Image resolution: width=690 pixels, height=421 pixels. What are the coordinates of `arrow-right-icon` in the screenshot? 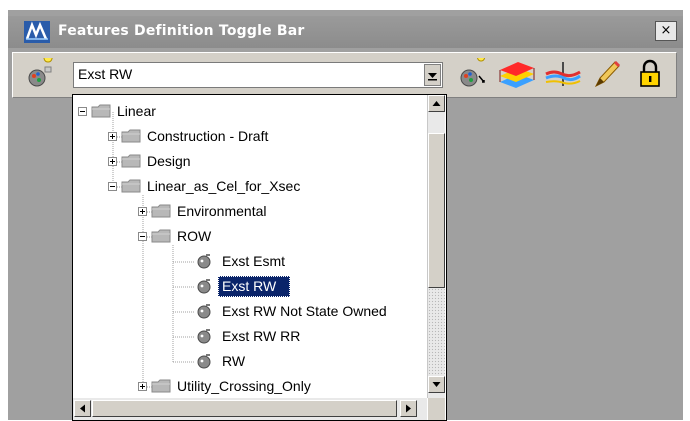 It's located at (408, 408).